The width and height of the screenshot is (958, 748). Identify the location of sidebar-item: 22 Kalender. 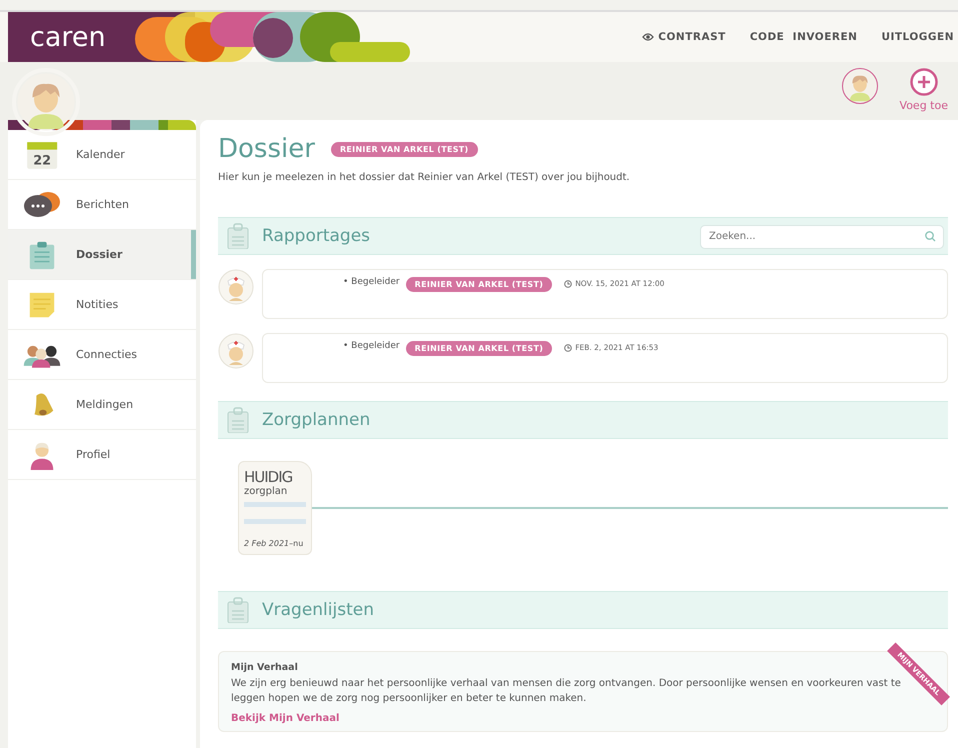
(102, 155).